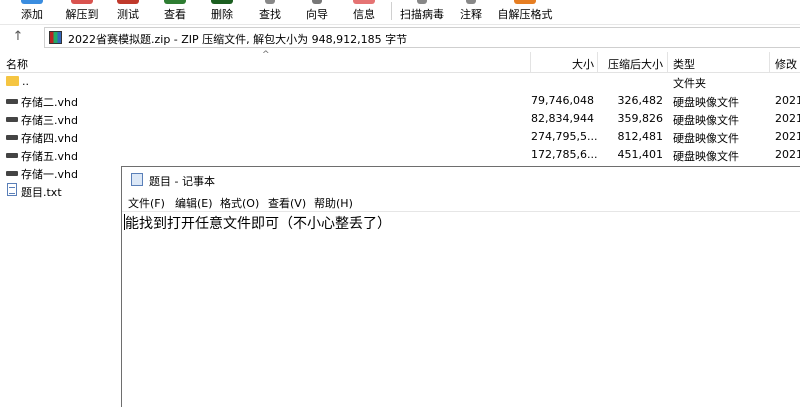 The image size is (800, 408). I want to click on file-name: 存储二.vhd, so click(49, 102).